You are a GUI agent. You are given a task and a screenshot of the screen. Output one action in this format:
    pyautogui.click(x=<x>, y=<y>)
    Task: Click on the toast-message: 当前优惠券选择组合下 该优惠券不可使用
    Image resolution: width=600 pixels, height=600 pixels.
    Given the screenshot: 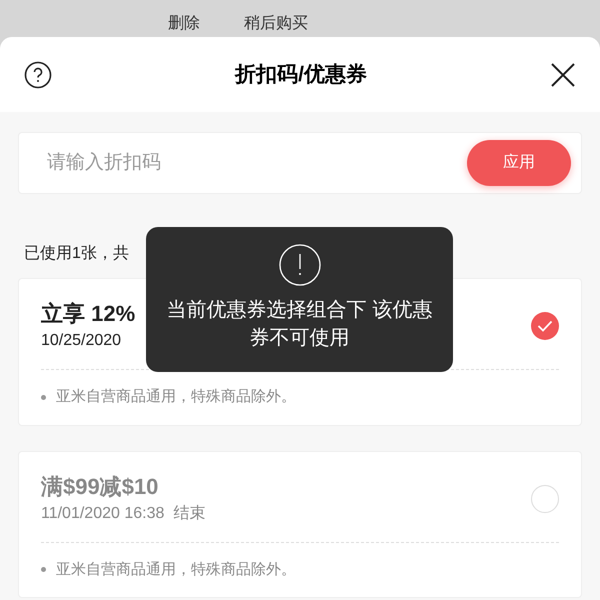 What is the action you would take?
    pyautogui.click(x=300, y=324)
    